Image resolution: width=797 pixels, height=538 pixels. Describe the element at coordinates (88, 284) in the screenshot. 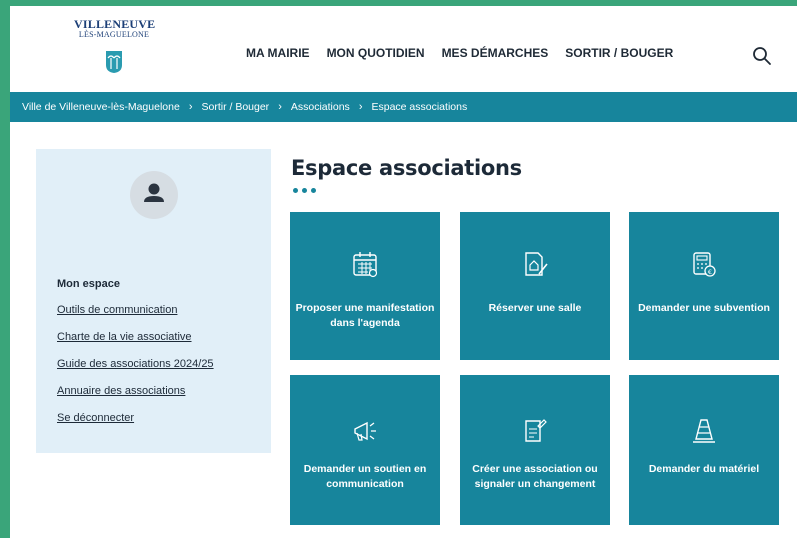

I see `sidebar-title: Mon espace` at that location.